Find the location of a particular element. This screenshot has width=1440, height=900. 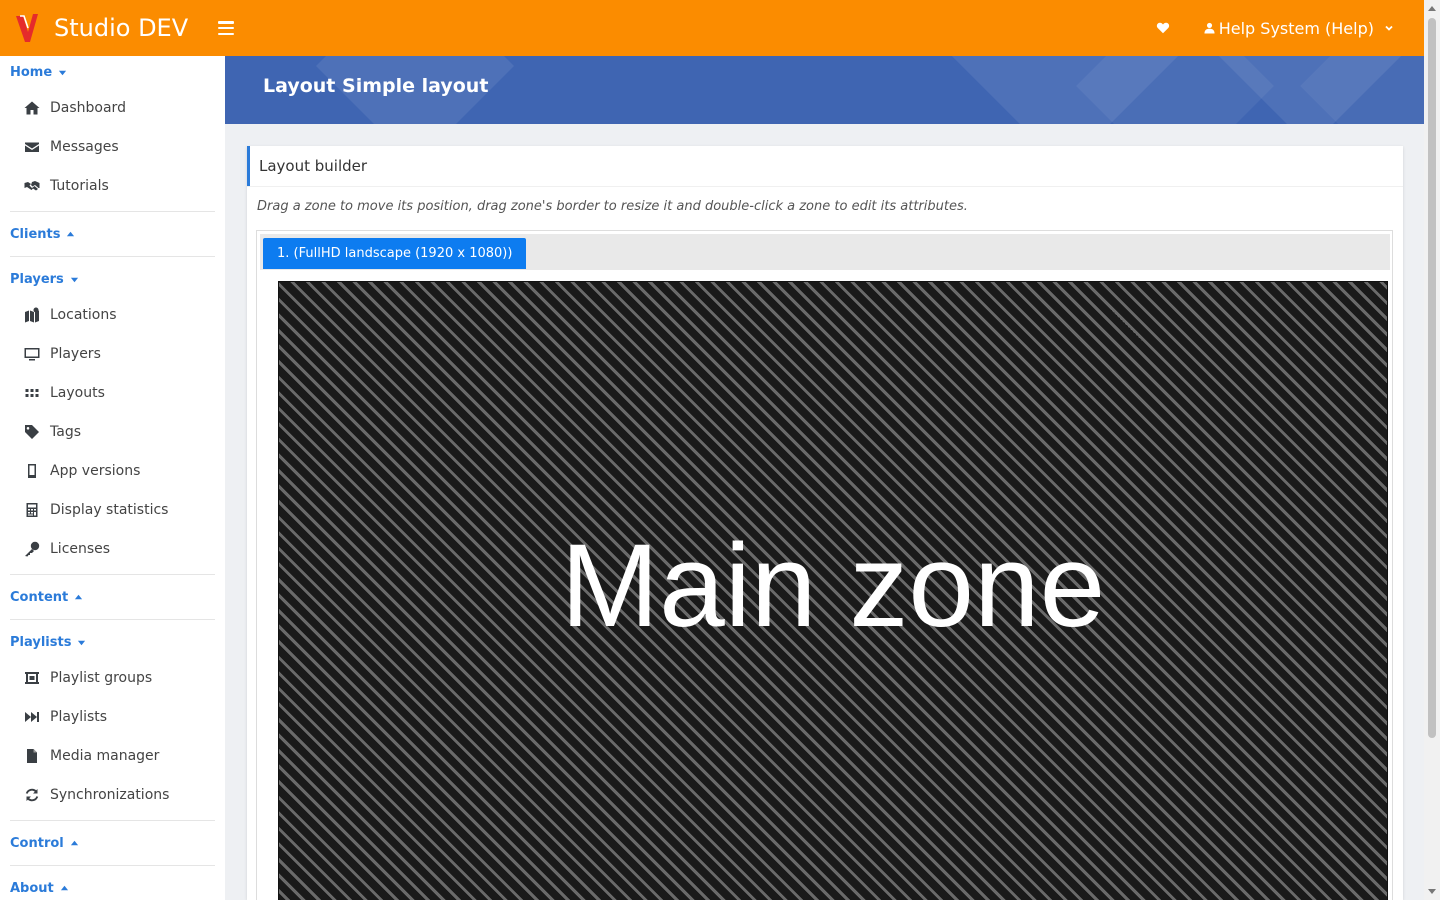

file-icon is located at coordinates (31, 755).